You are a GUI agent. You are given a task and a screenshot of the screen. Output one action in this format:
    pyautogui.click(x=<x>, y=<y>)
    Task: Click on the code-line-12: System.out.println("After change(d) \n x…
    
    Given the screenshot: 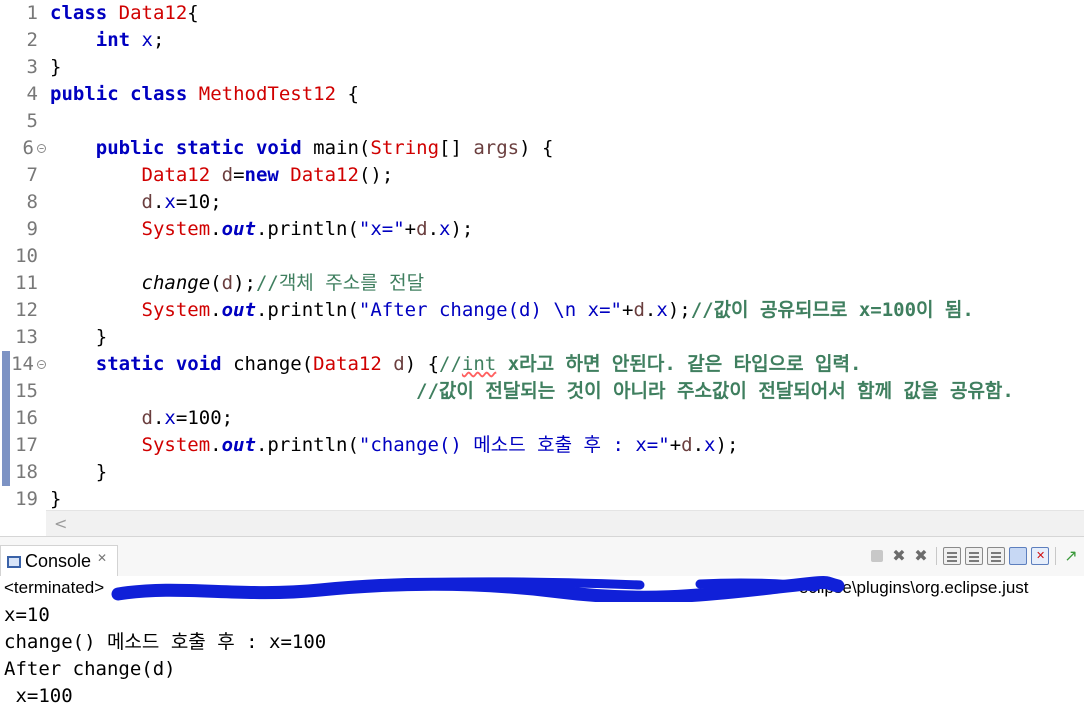 What is the action you would take?
    pyautogui.click(x=512, y=310)
    